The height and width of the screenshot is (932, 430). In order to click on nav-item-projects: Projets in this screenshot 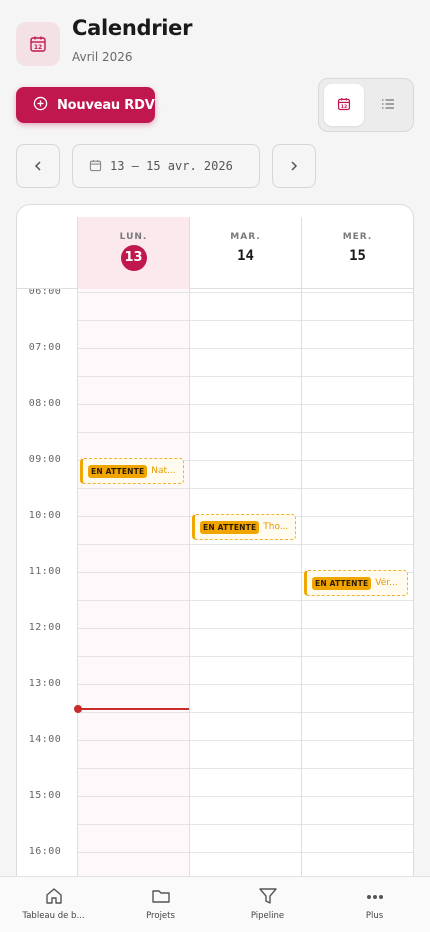, I will do `click(160, 903)`.